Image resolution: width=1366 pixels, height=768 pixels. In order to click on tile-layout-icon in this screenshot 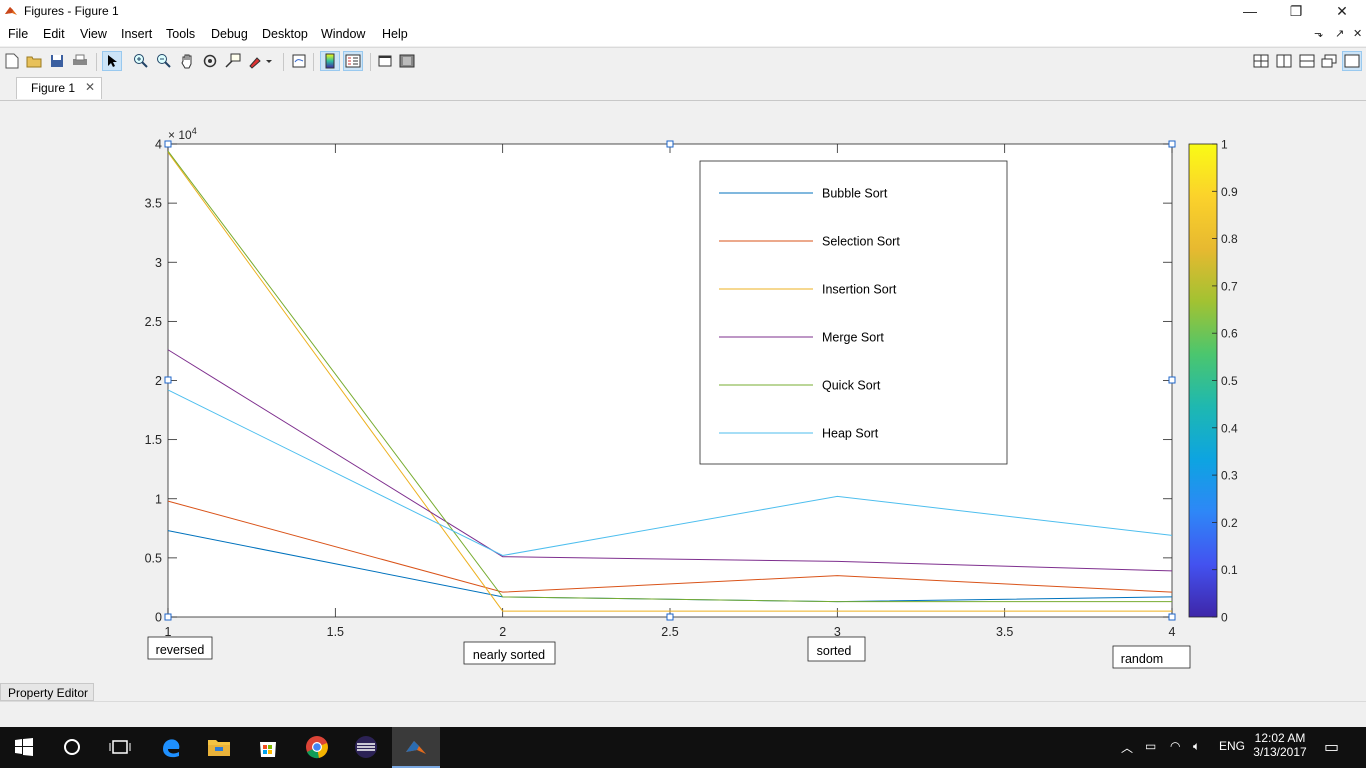, I will do `click(1261, 61)`.